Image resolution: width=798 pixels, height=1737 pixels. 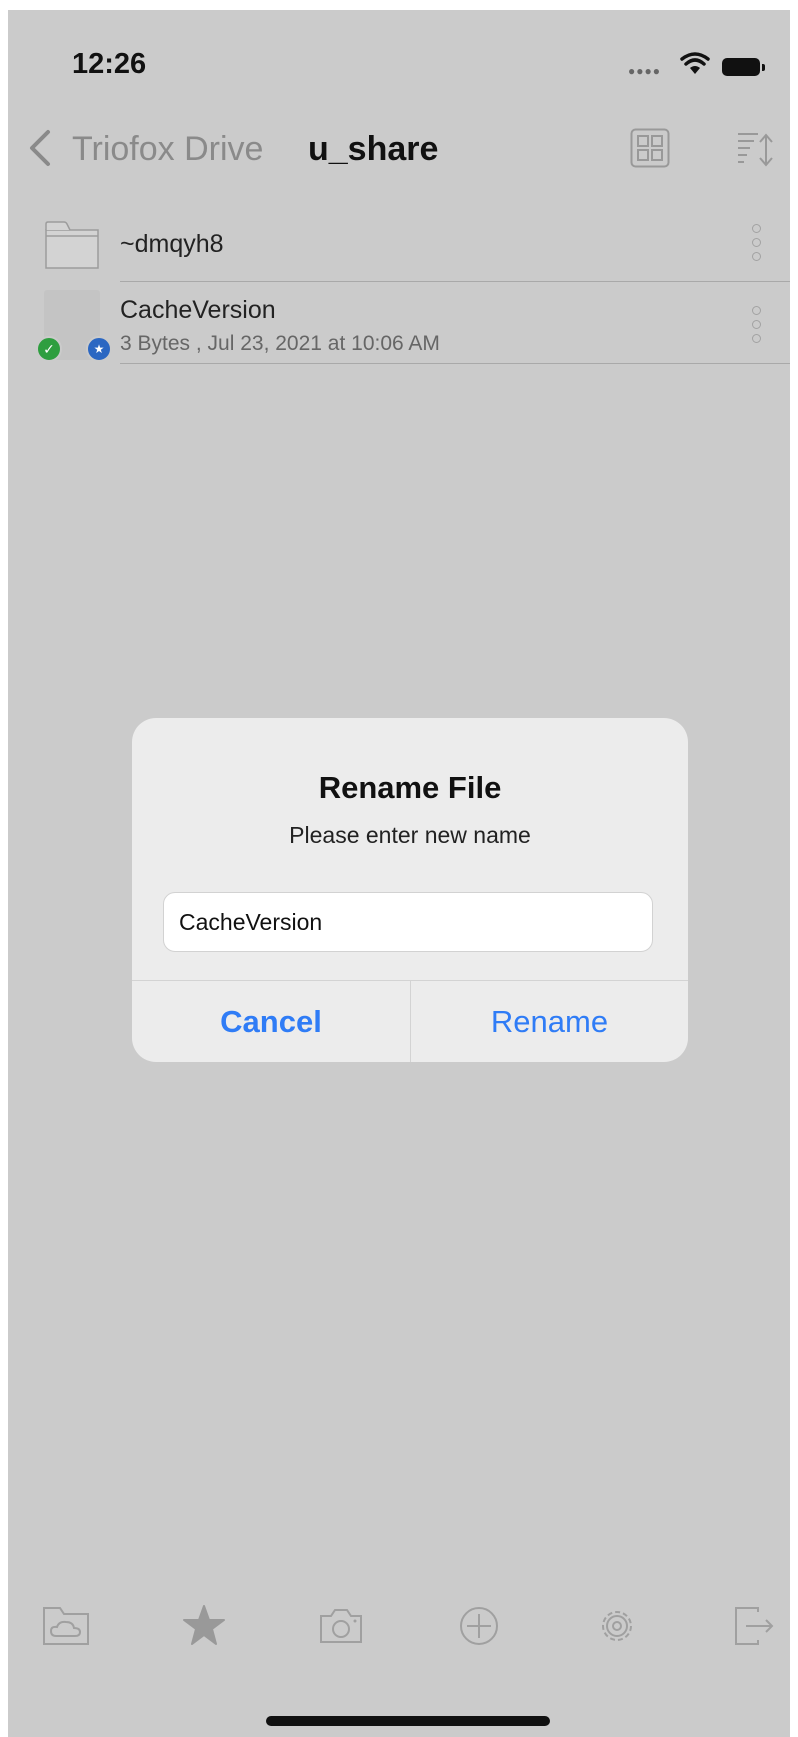 What do you see at coordinates (198, 310) in the screenshot?
I see `file-name: CacheVersion` at bounding box center [198, 310].